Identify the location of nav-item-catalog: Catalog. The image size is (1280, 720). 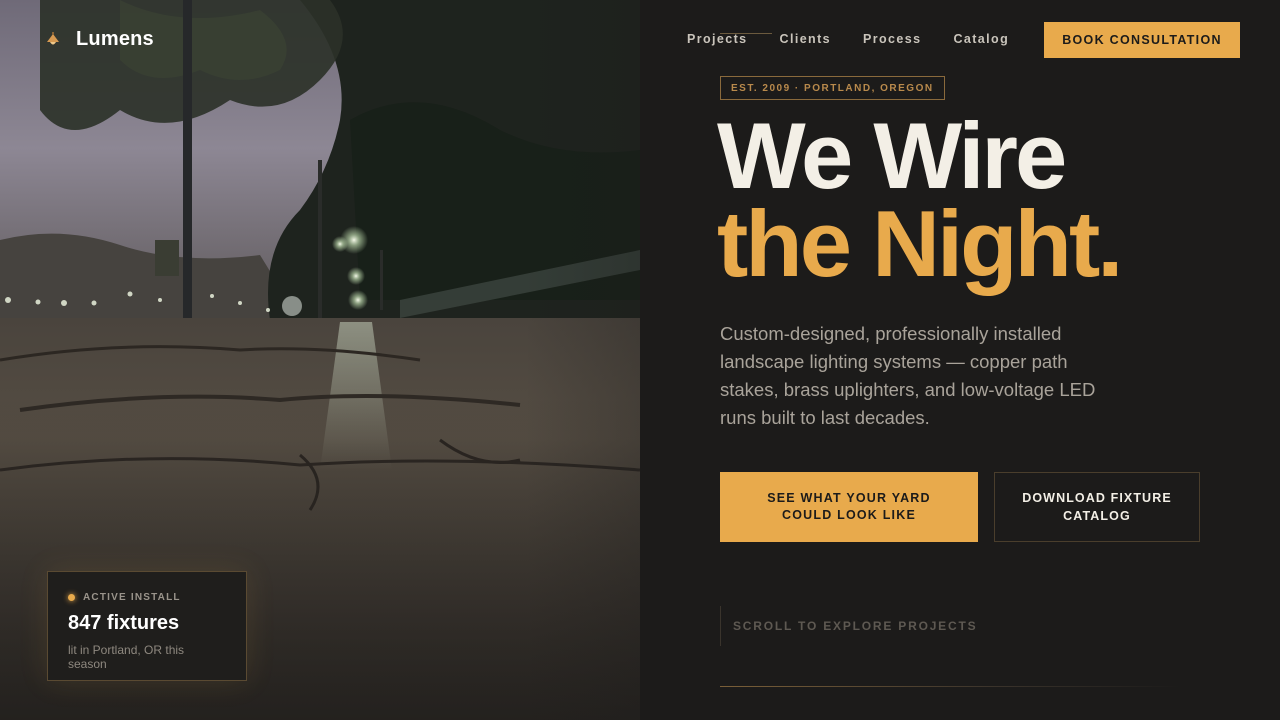
(981, 39).